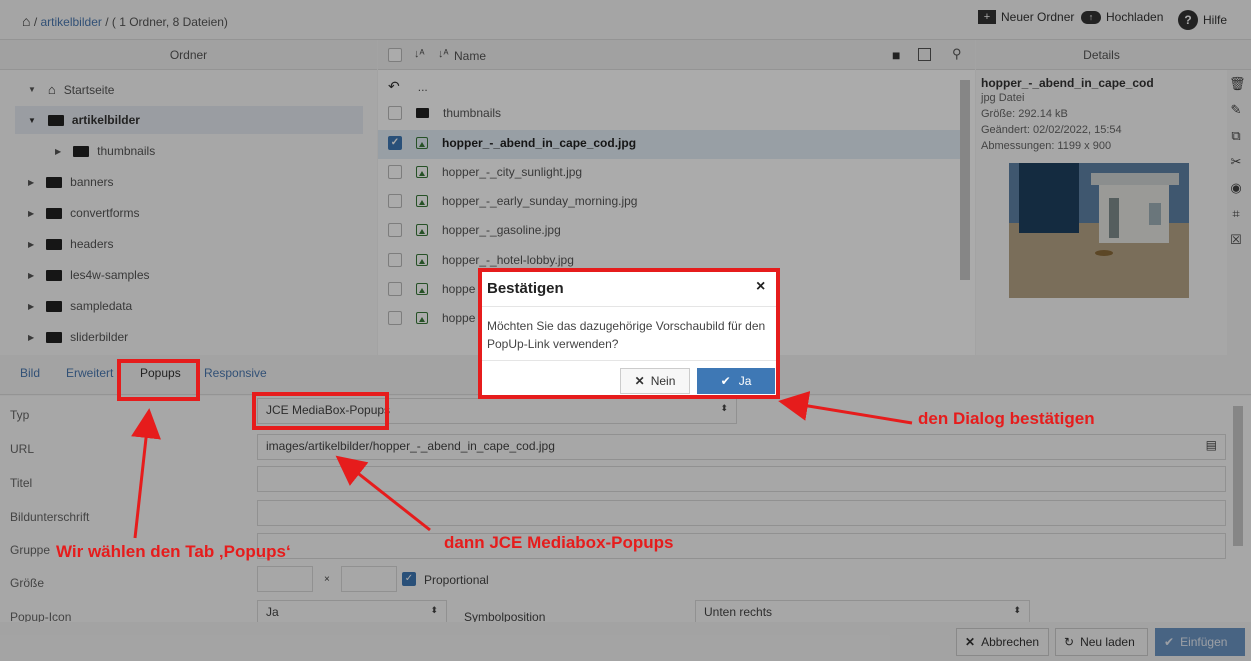 This screenshot has width=1251, height=661. I want to click on annotation-tab: Wir wählen den Tab ‚Popups‘, so click(173, 551).